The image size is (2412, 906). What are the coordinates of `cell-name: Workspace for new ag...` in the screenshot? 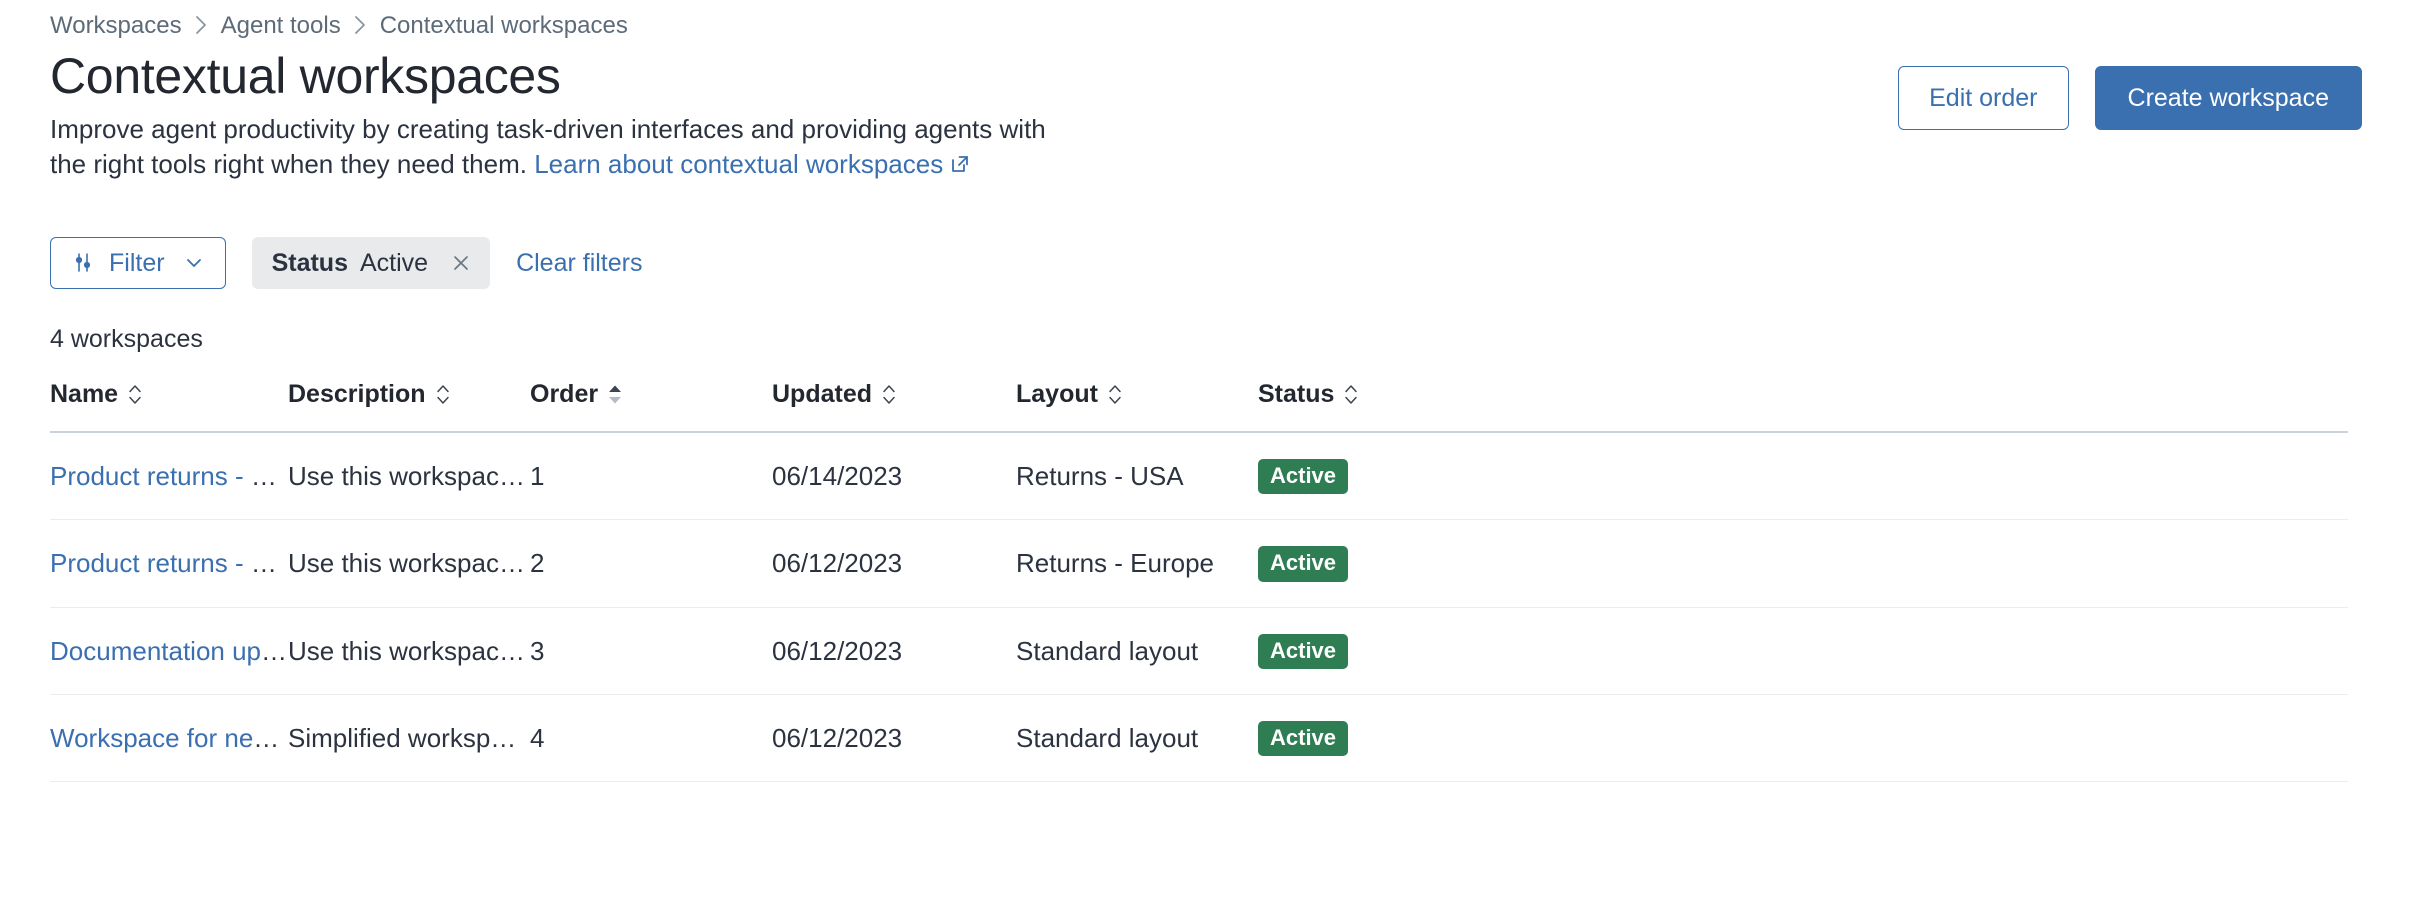 It's located at (169, 738).